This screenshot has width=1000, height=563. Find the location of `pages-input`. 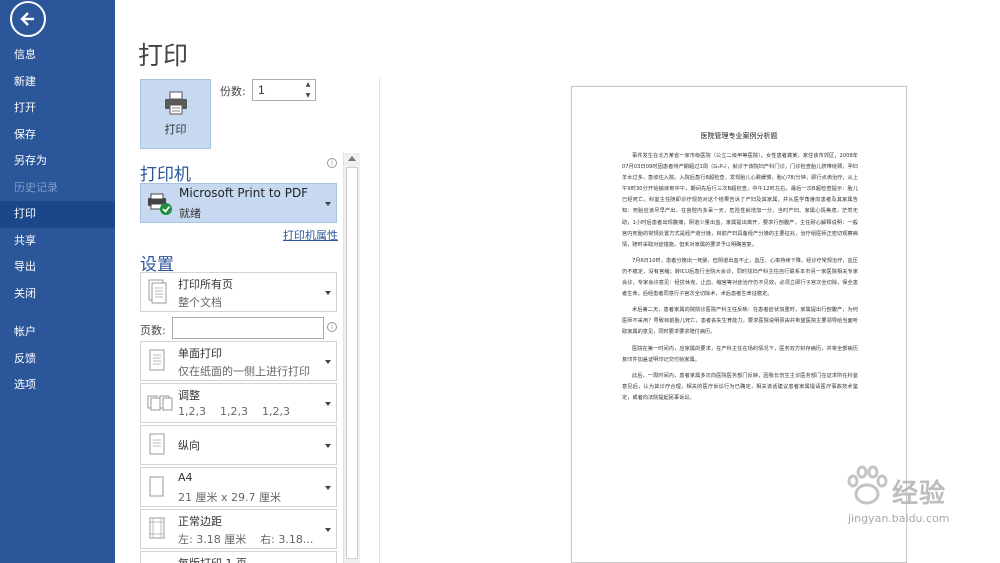

pages-input is located at coordinates (248, 328).